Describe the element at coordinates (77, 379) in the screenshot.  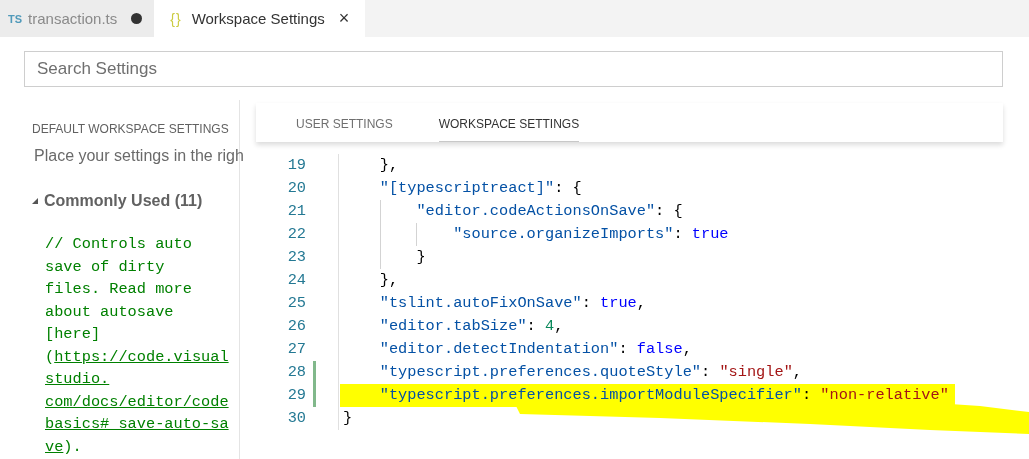
I see `link: studio.` at that location.